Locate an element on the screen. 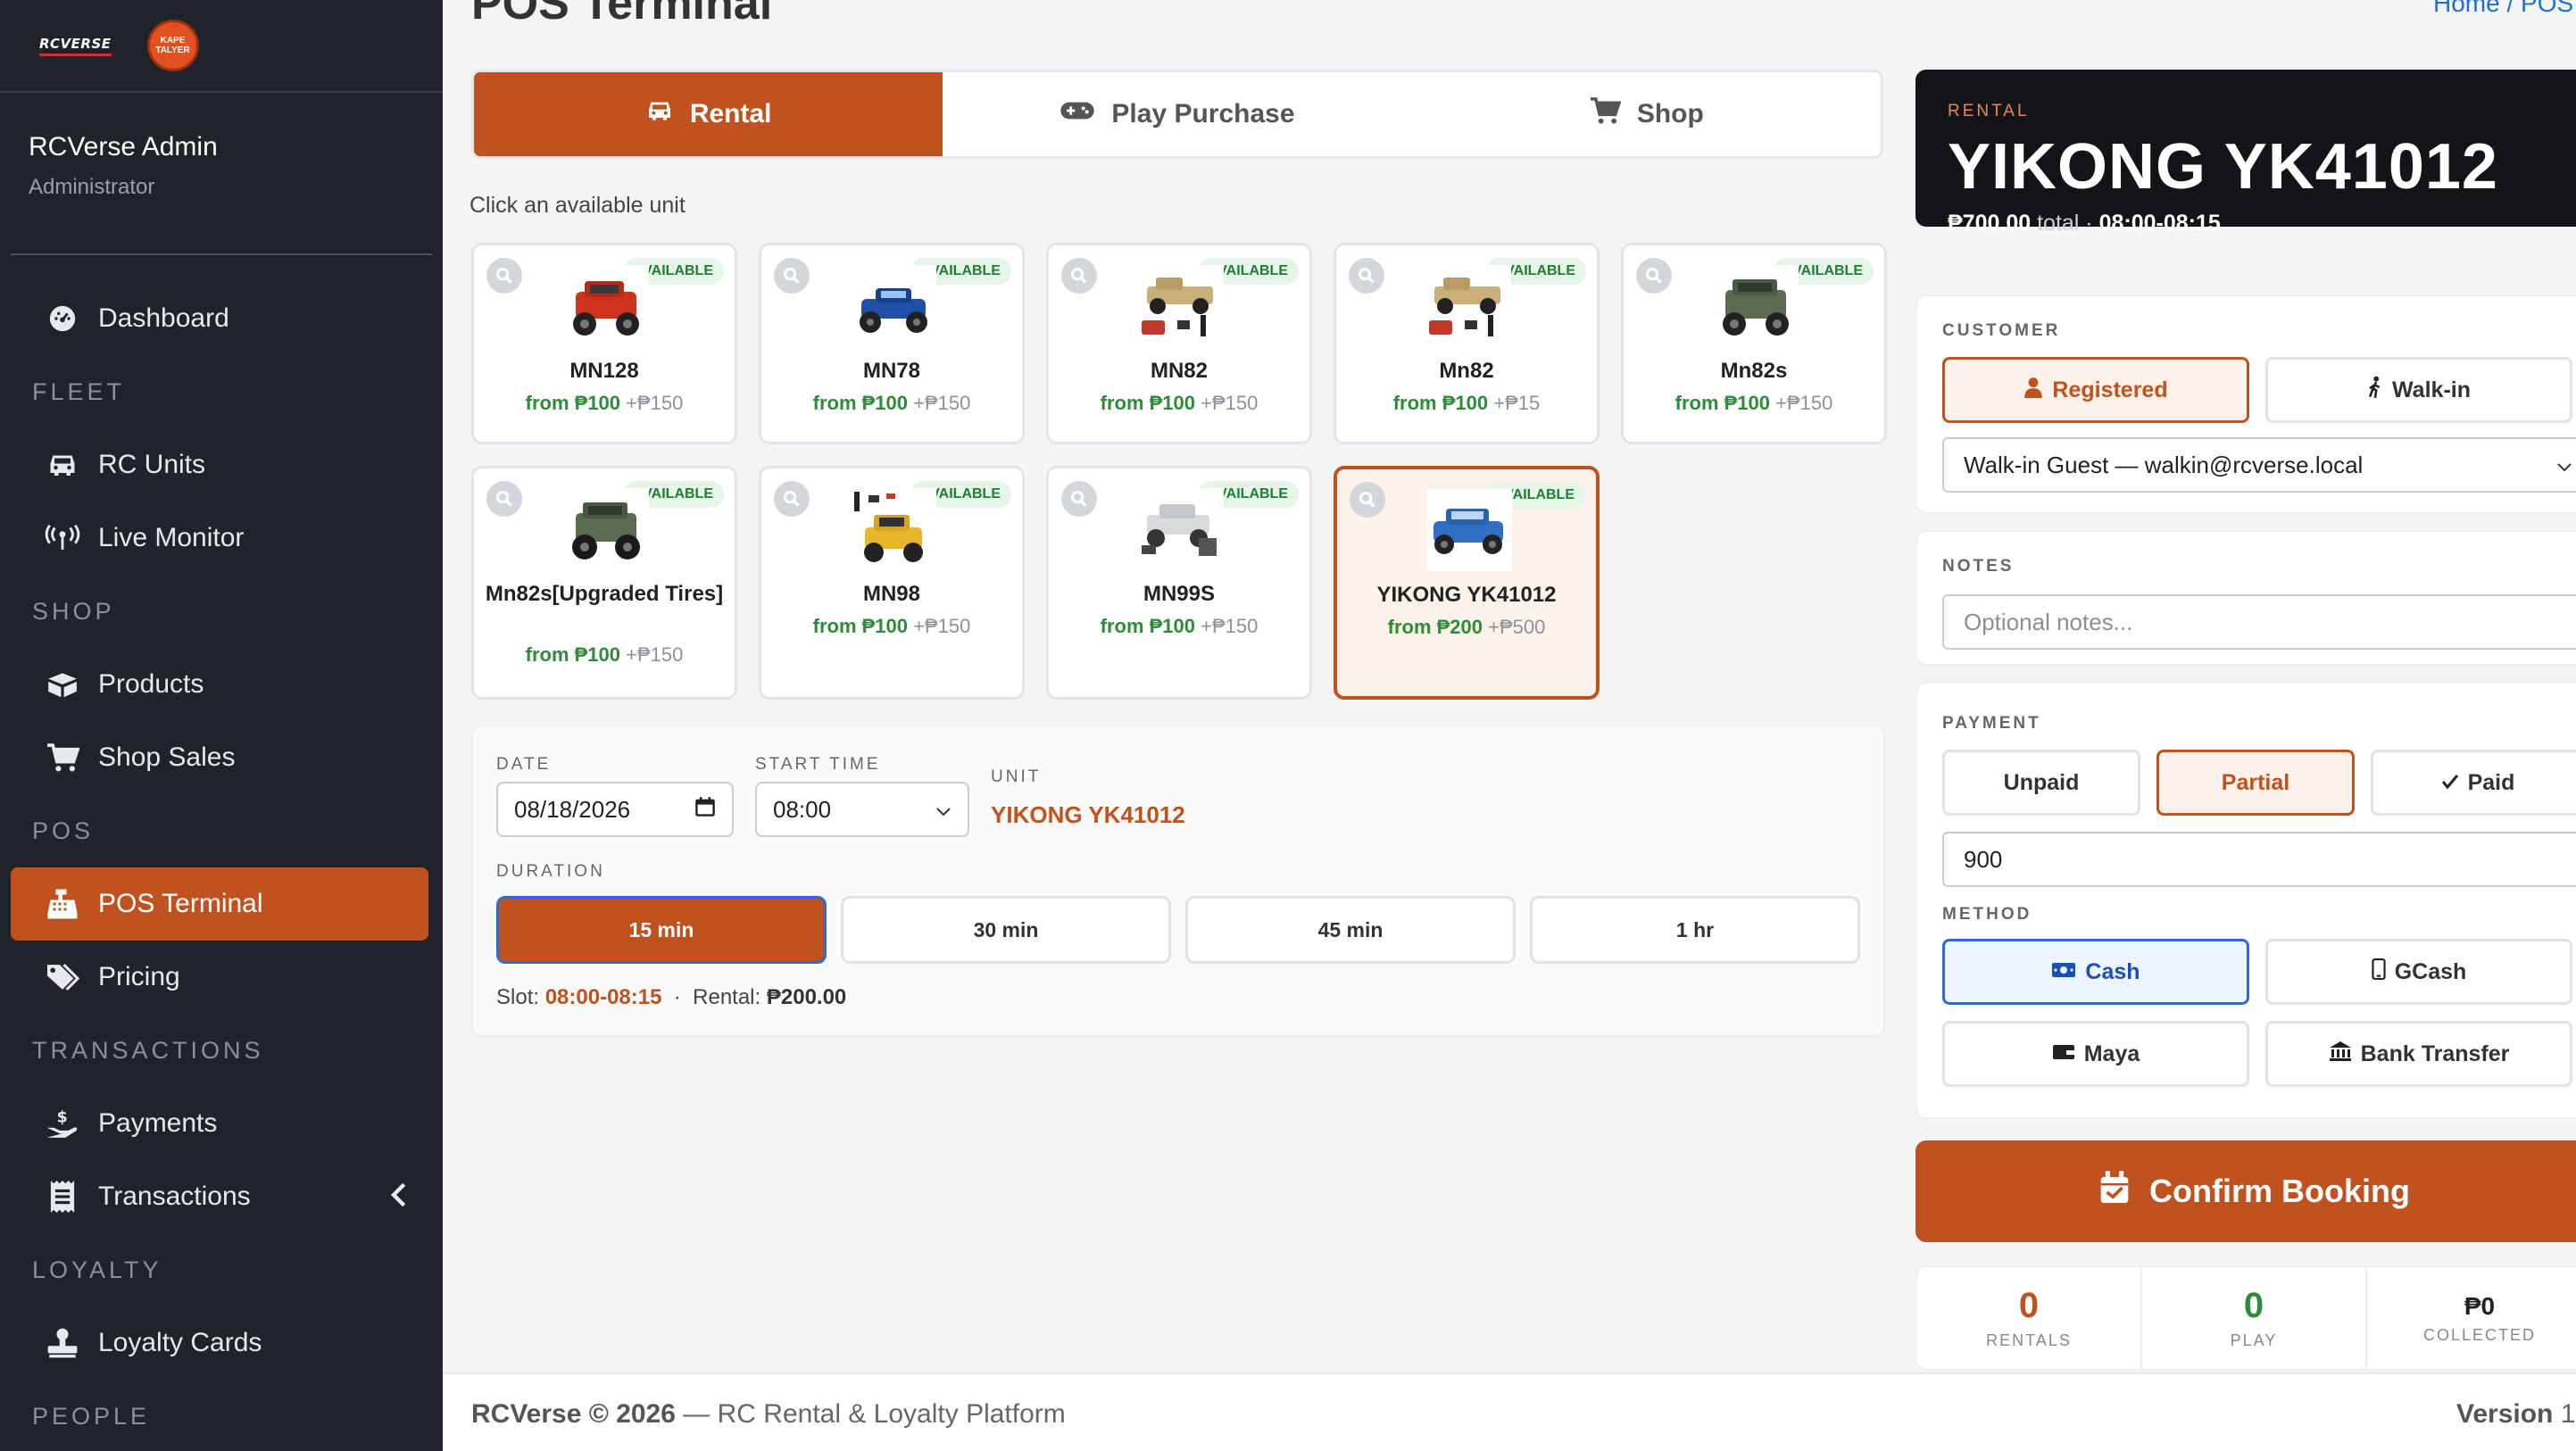 Image resolution: width=2576 pixels, height=1451 pixels. duration-30-min-button: 30 min is located at coordinates (1006, 930).